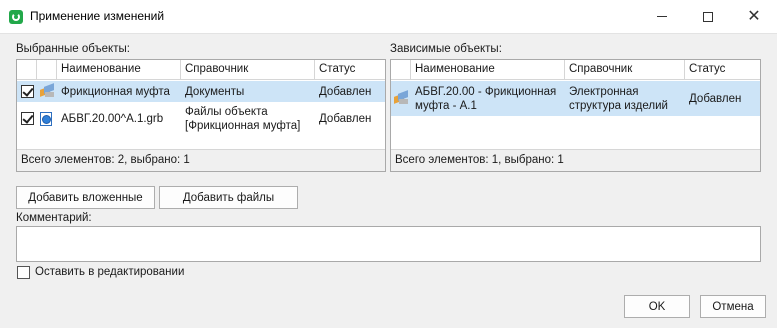  I want to click on ok-button: OK, so click(657, 306).